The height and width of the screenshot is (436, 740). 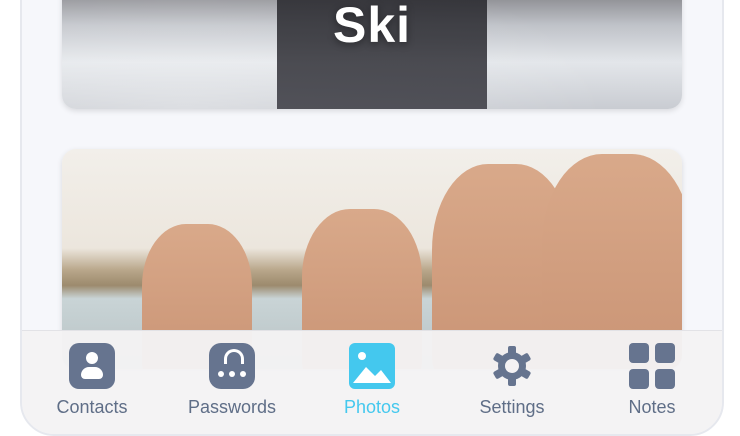 I want to click on tab-photos: Photos, so click(x=372, y=380).